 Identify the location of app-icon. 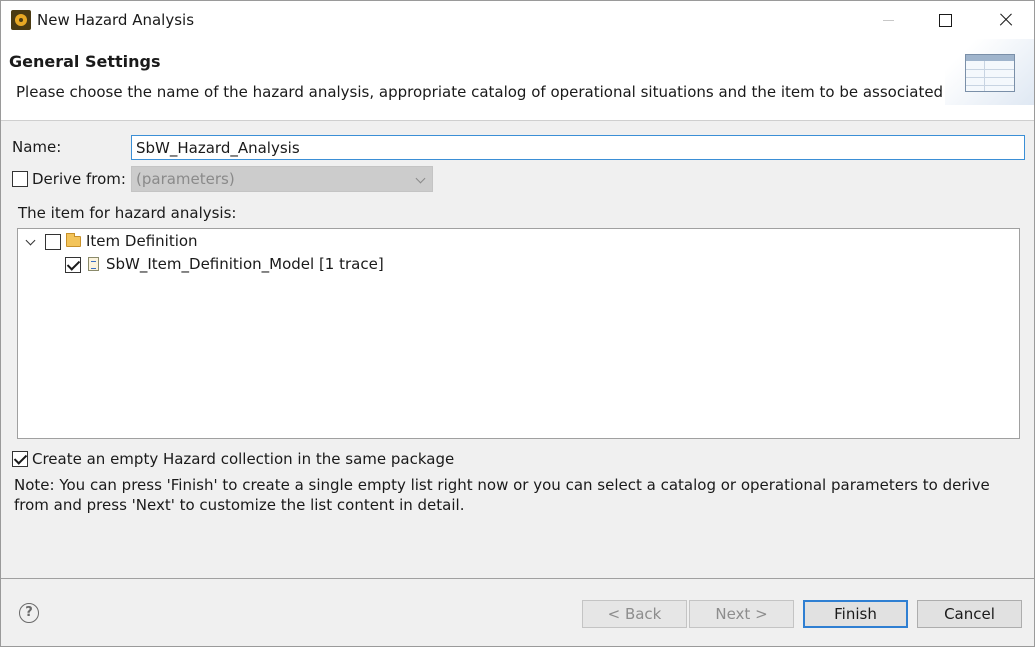
(21, 20).